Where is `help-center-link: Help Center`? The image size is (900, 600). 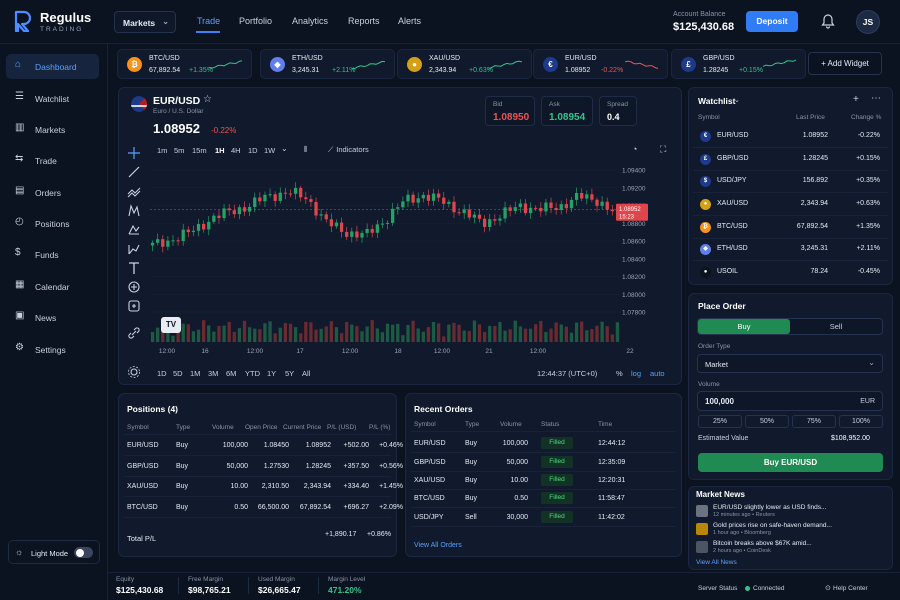 help-center-link: Help Center is located at coordinates (850, 588).